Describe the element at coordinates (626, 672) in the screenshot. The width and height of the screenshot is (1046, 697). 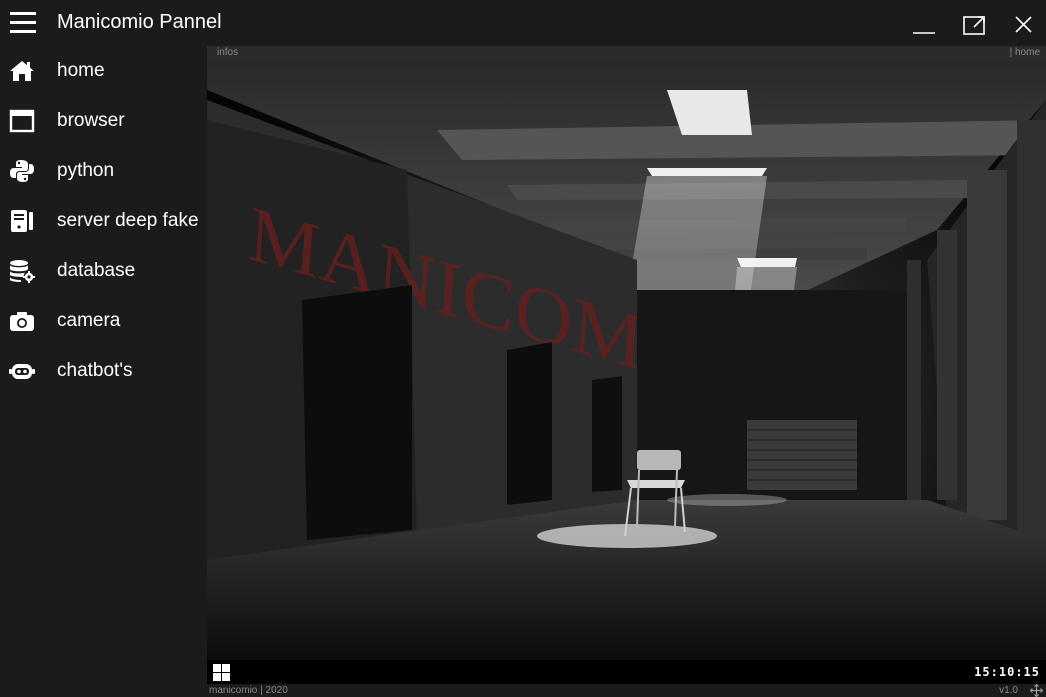
I see `taskbar: 15:10:15` at that location.